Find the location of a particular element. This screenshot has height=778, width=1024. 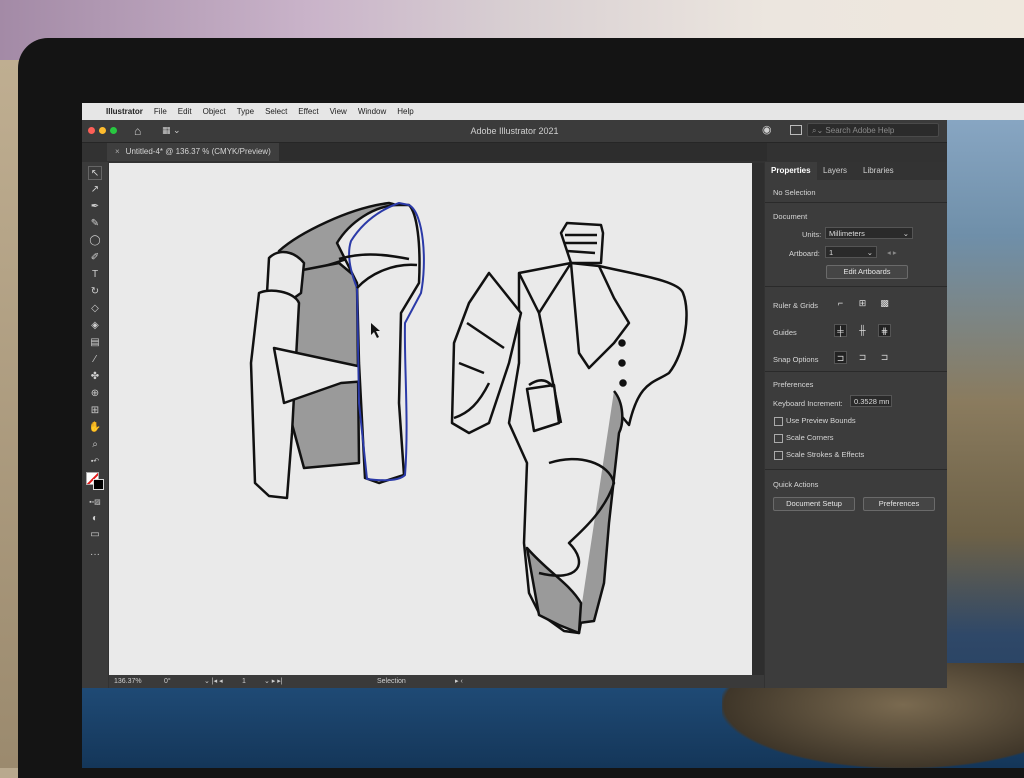

units-label: Units: is located at coordinates (812, 234).